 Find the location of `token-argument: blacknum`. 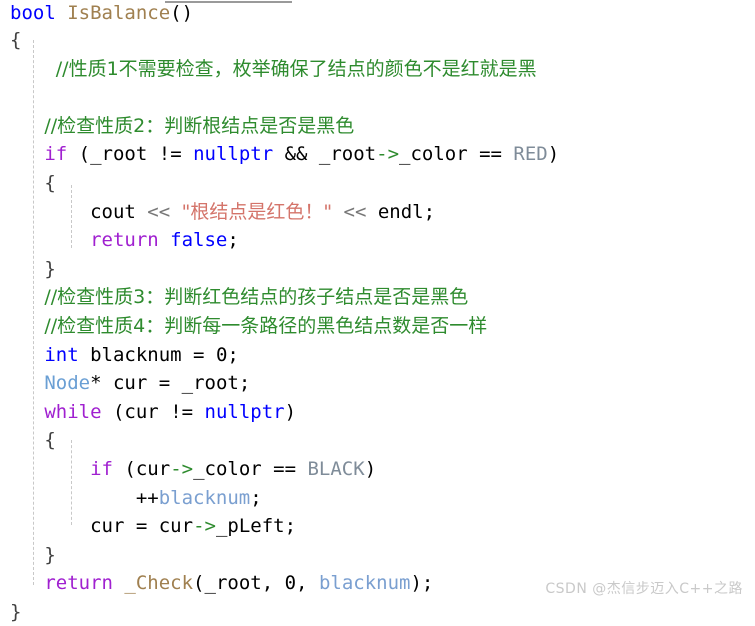

token-argument: blacknum is located at coordinates (364, 583).